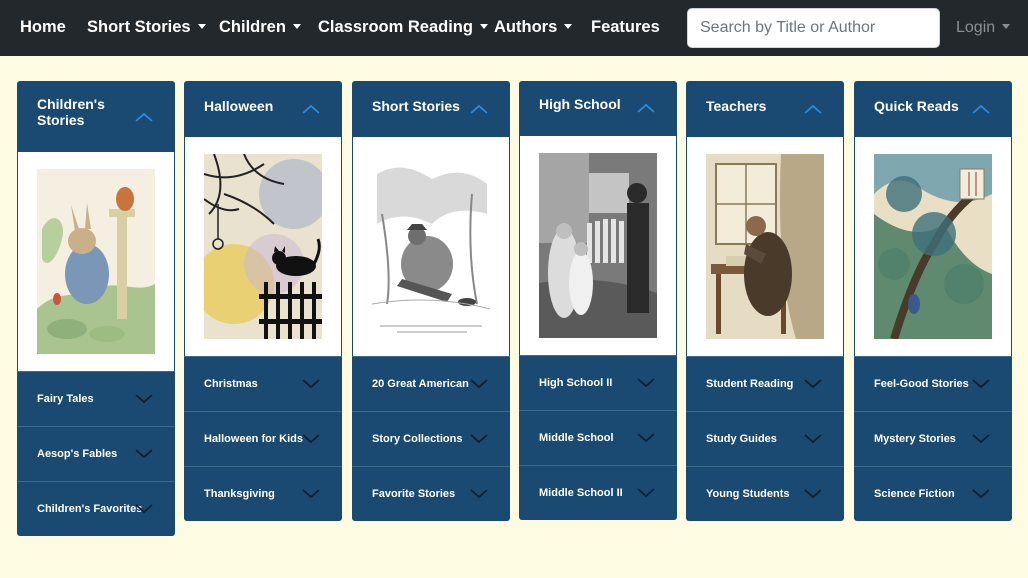  Describe the element at coordinates (43, 27) in the screenshot. I see `nav-home-link: Home` at that location.